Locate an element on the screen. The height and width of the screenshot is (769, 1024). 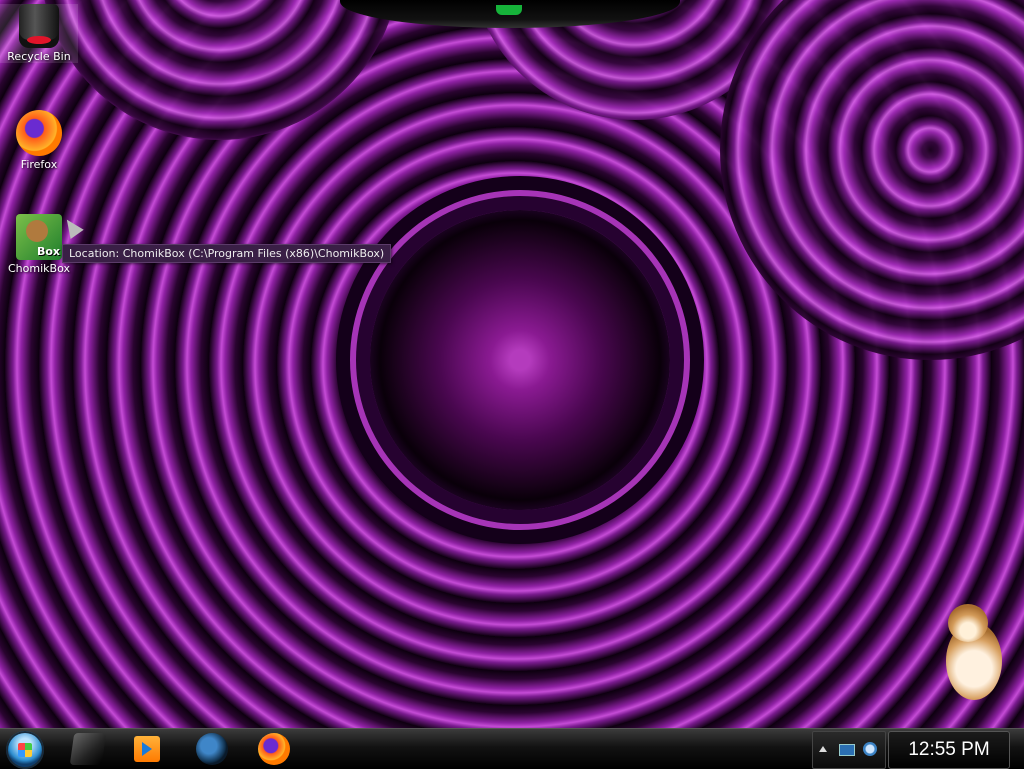
taskbar-firefox-button is located at coordinates (274, 749).